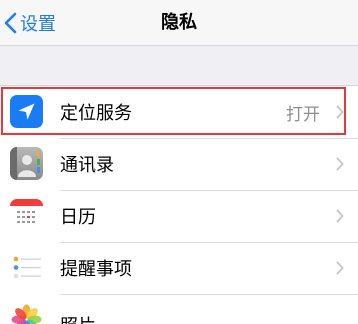 This screenshot has width=358, height=324. I want to click on page-title: 隐私, so click(179, 23).